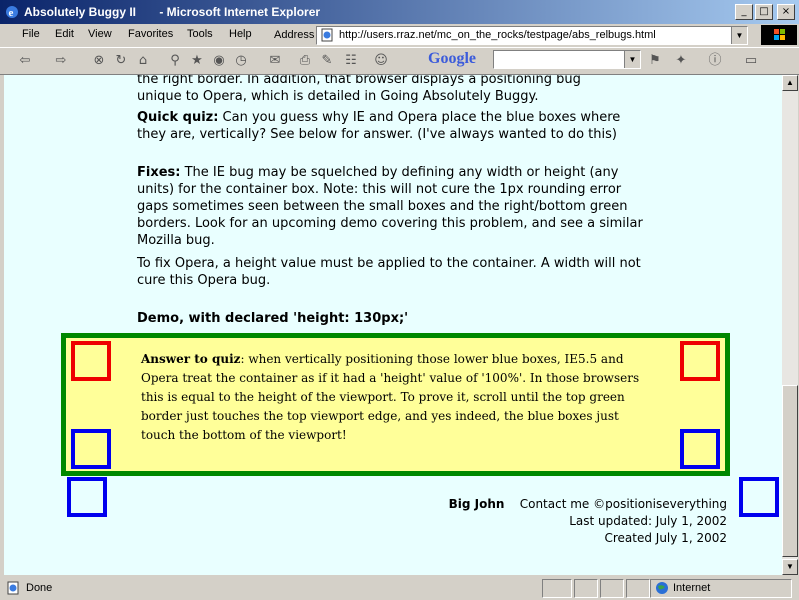 This screenshot has height=600, width=799. I want to click on favorites-icon: ★, so click(197, 61).